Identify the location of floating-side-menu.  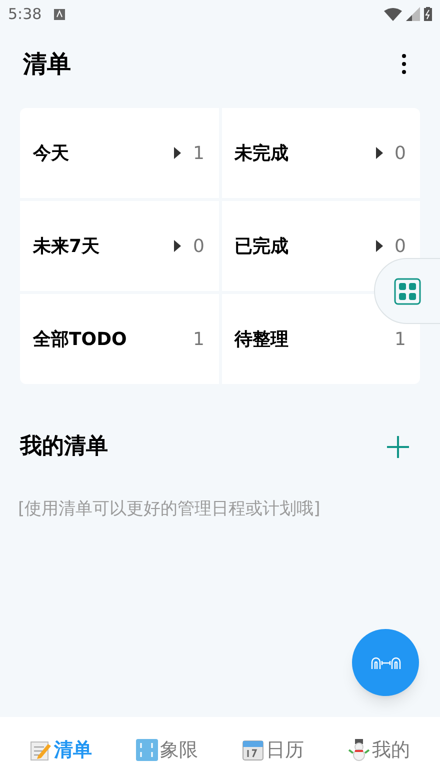
(407, 291).